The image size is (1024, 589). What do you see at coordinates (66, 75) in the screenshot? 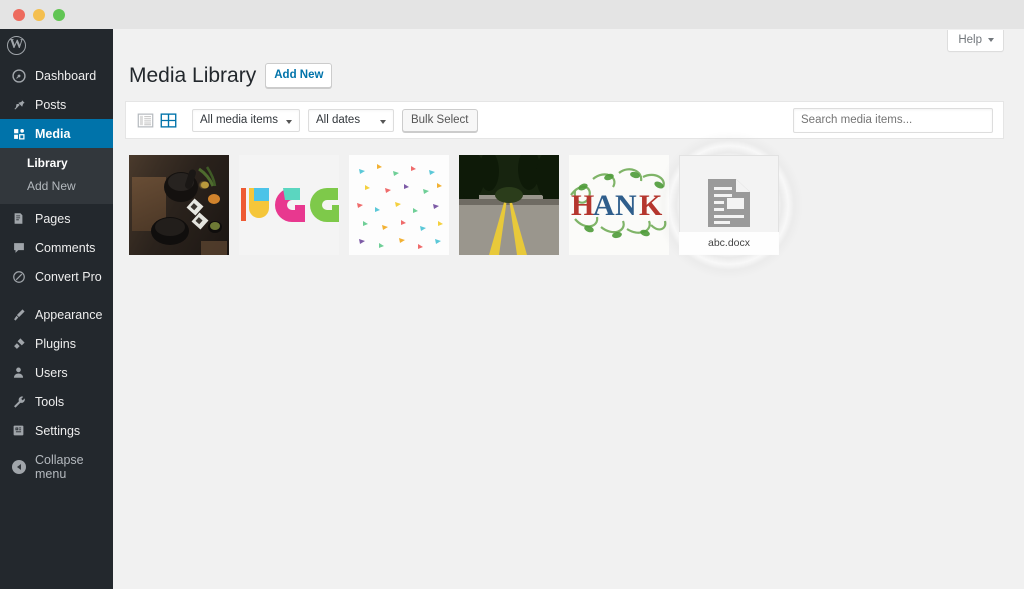
I see `sidebar-item-label: Dashboard` at bounding box center [66, 75].